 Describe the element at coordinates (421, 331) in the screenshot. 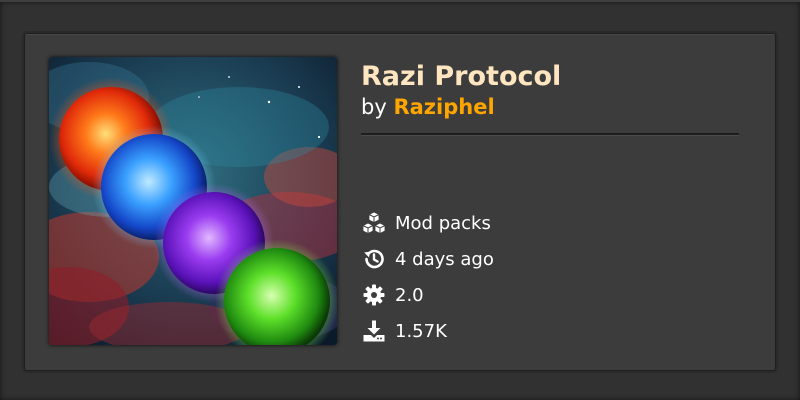

I see `stat-downloads-label: 1.57K` at that location.